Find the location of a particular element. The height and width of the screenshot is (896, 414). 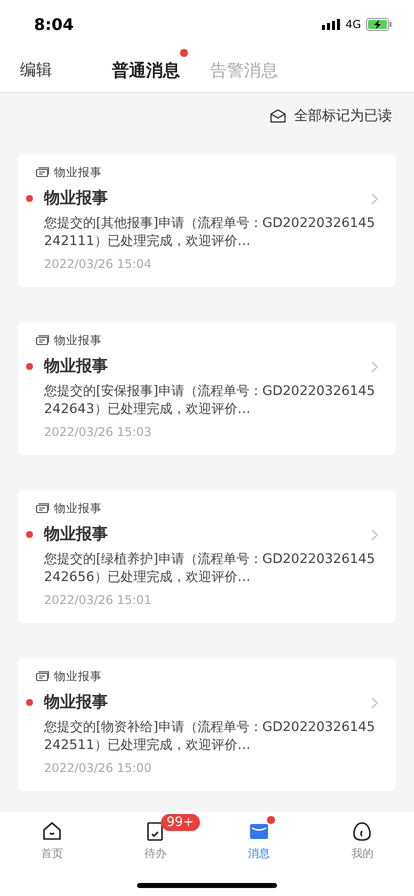

tab-bar-item: 首页 is located at coordinates (52, 837).